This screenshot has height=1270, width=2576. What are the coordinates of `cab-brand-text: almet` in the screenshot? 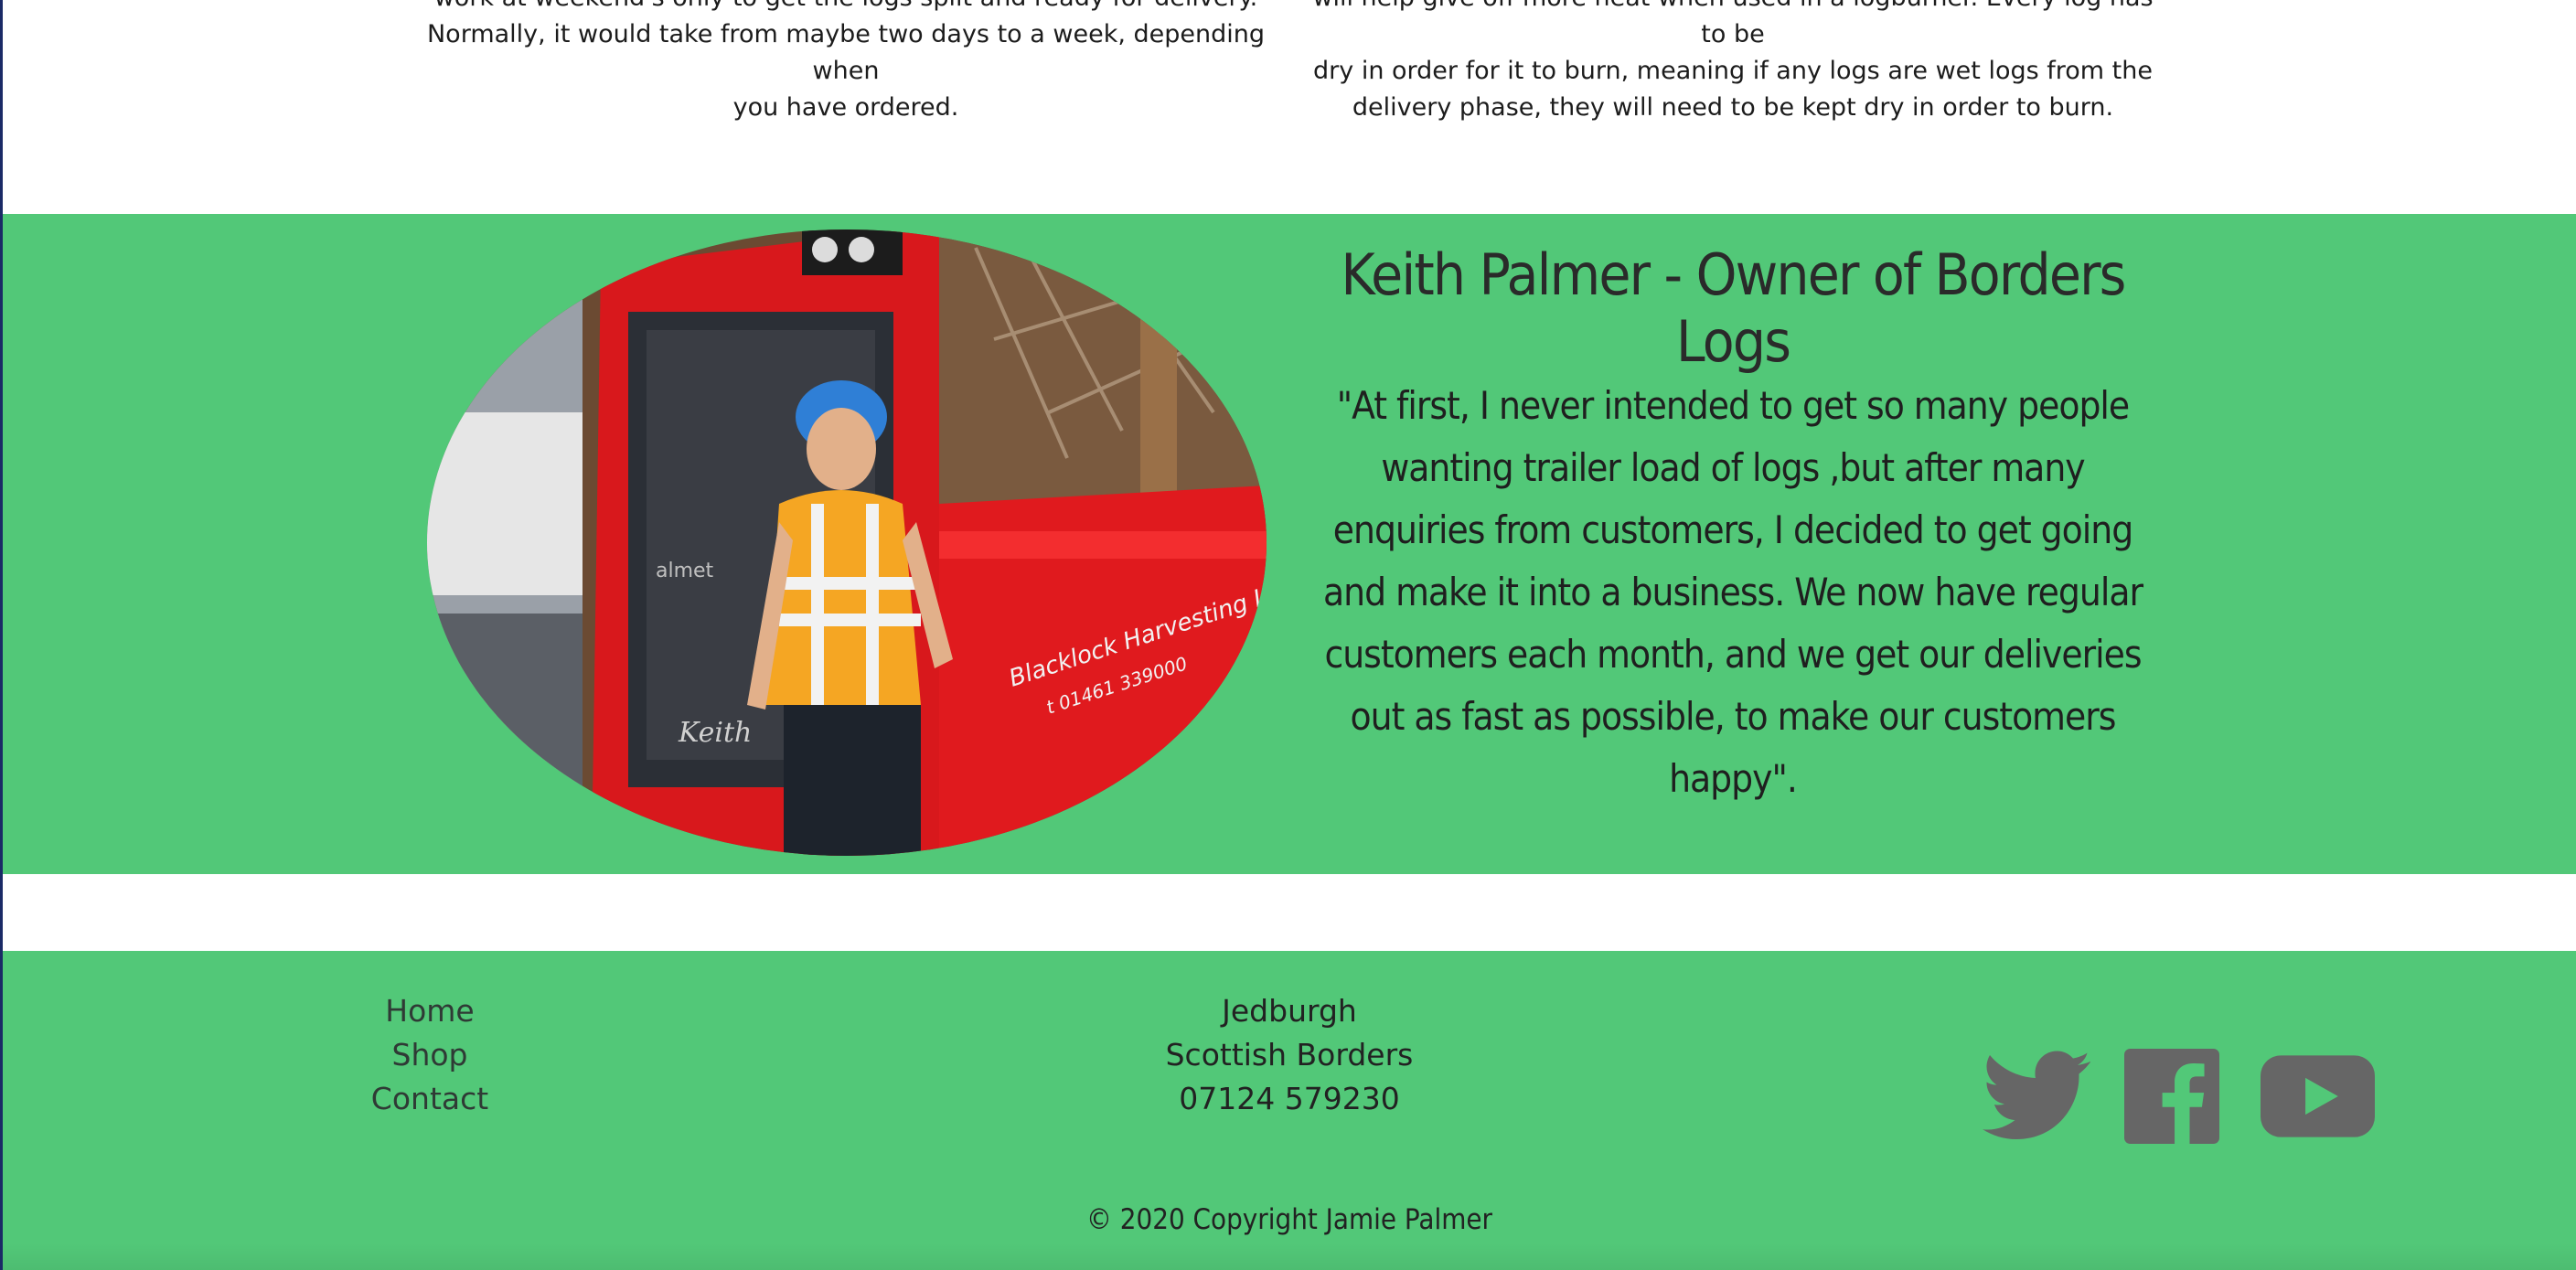 It's located at (685, 571).